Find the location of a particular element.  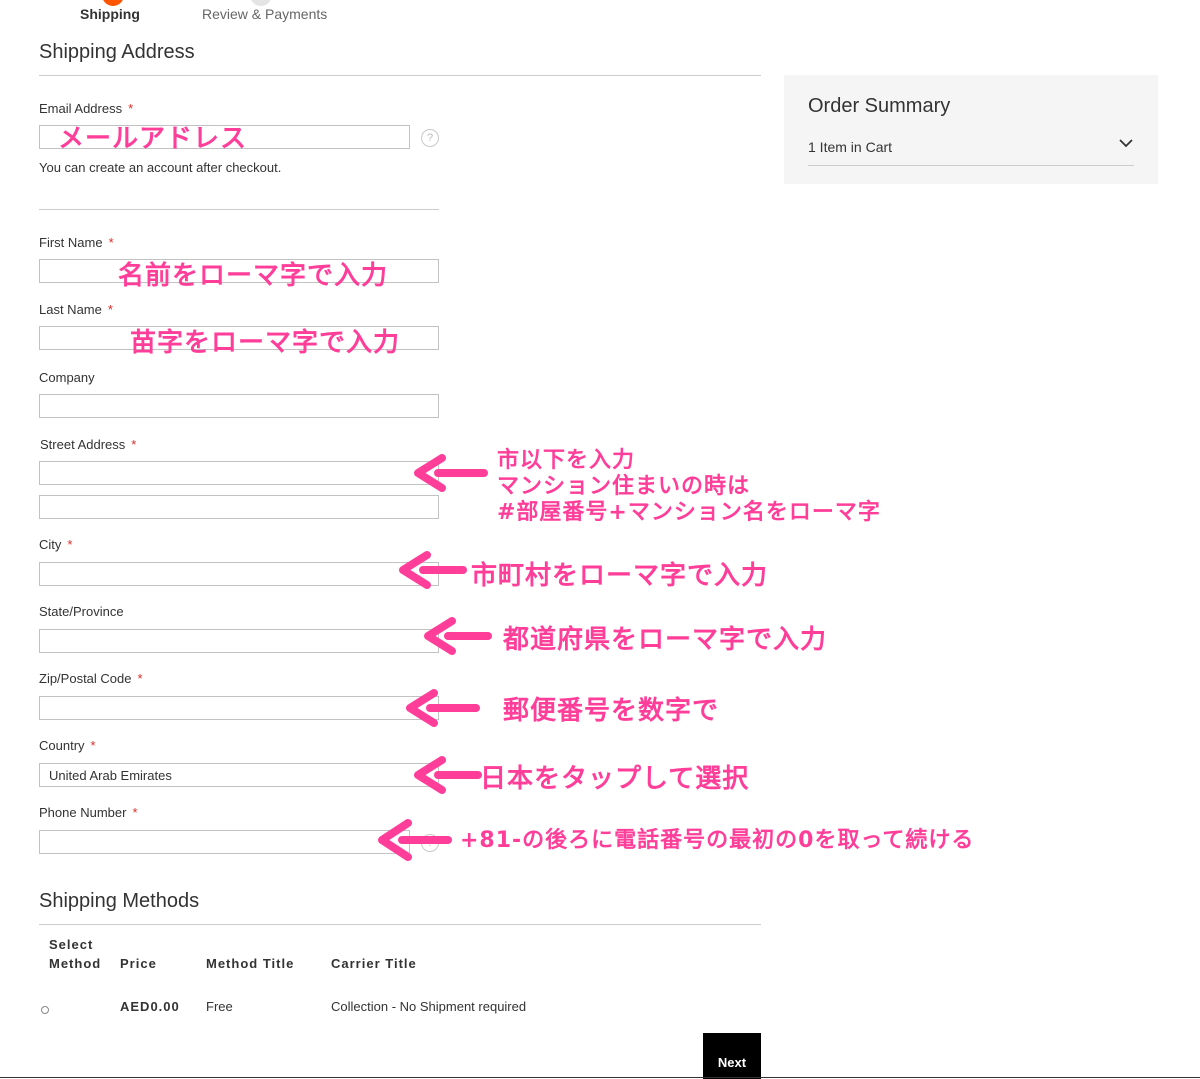

first-name-field: 名前をローマ字で入力 is located at coordinates (239, 275).